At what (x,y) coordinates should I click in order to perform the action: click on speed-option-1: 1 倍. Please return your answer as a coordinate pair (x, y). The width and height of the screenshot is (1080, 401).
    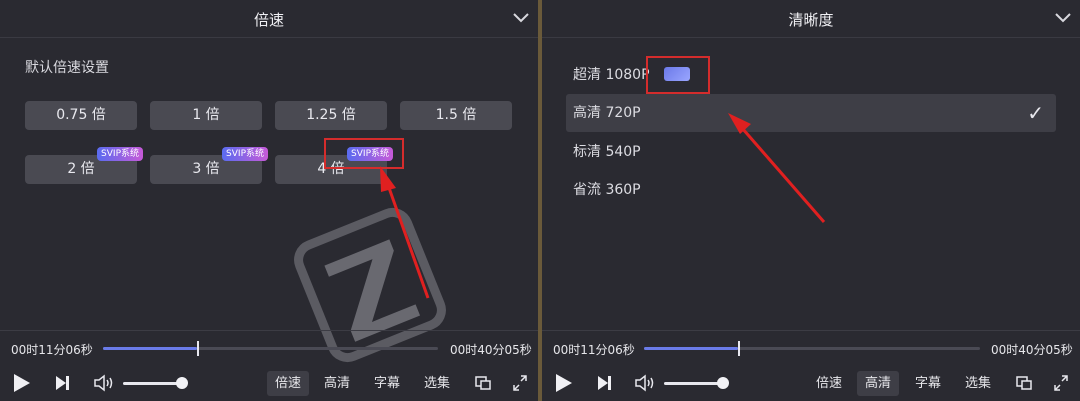
    Looking at the image, I should click on (206, 115).